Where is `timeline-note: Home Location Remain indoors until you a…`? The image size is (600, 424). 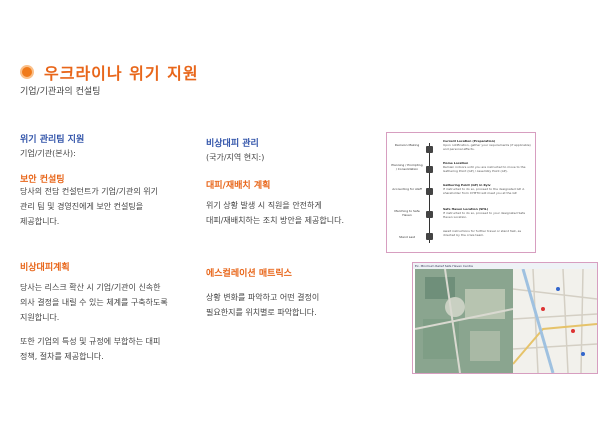
timeline-note: Home Location Remain indoors until you a… is located at coordinates (487, 167).